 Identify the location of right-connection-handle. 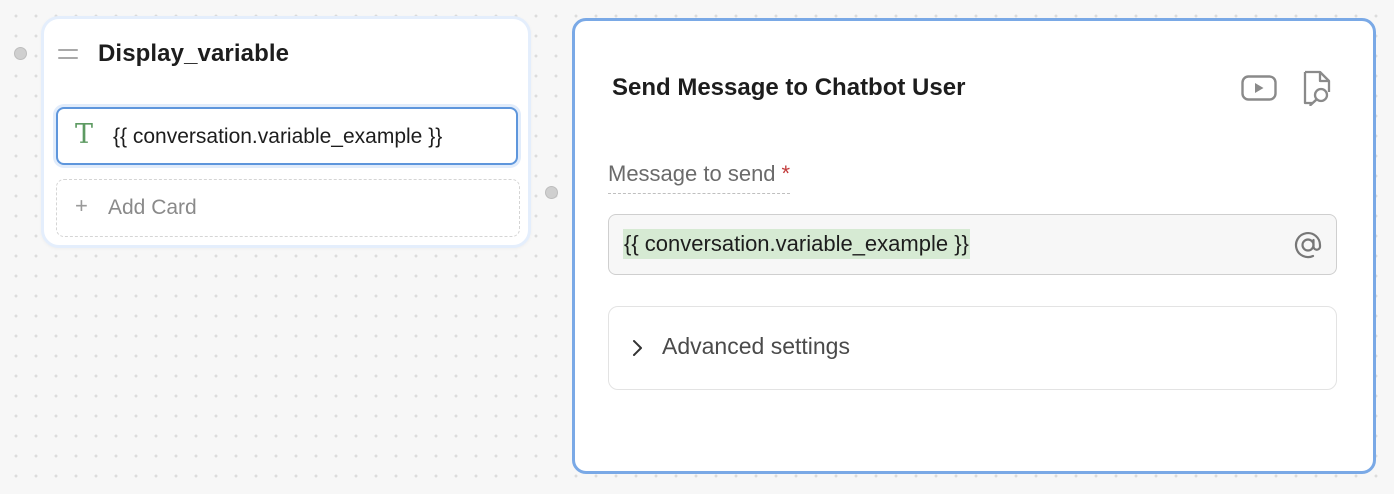
(551, 192).